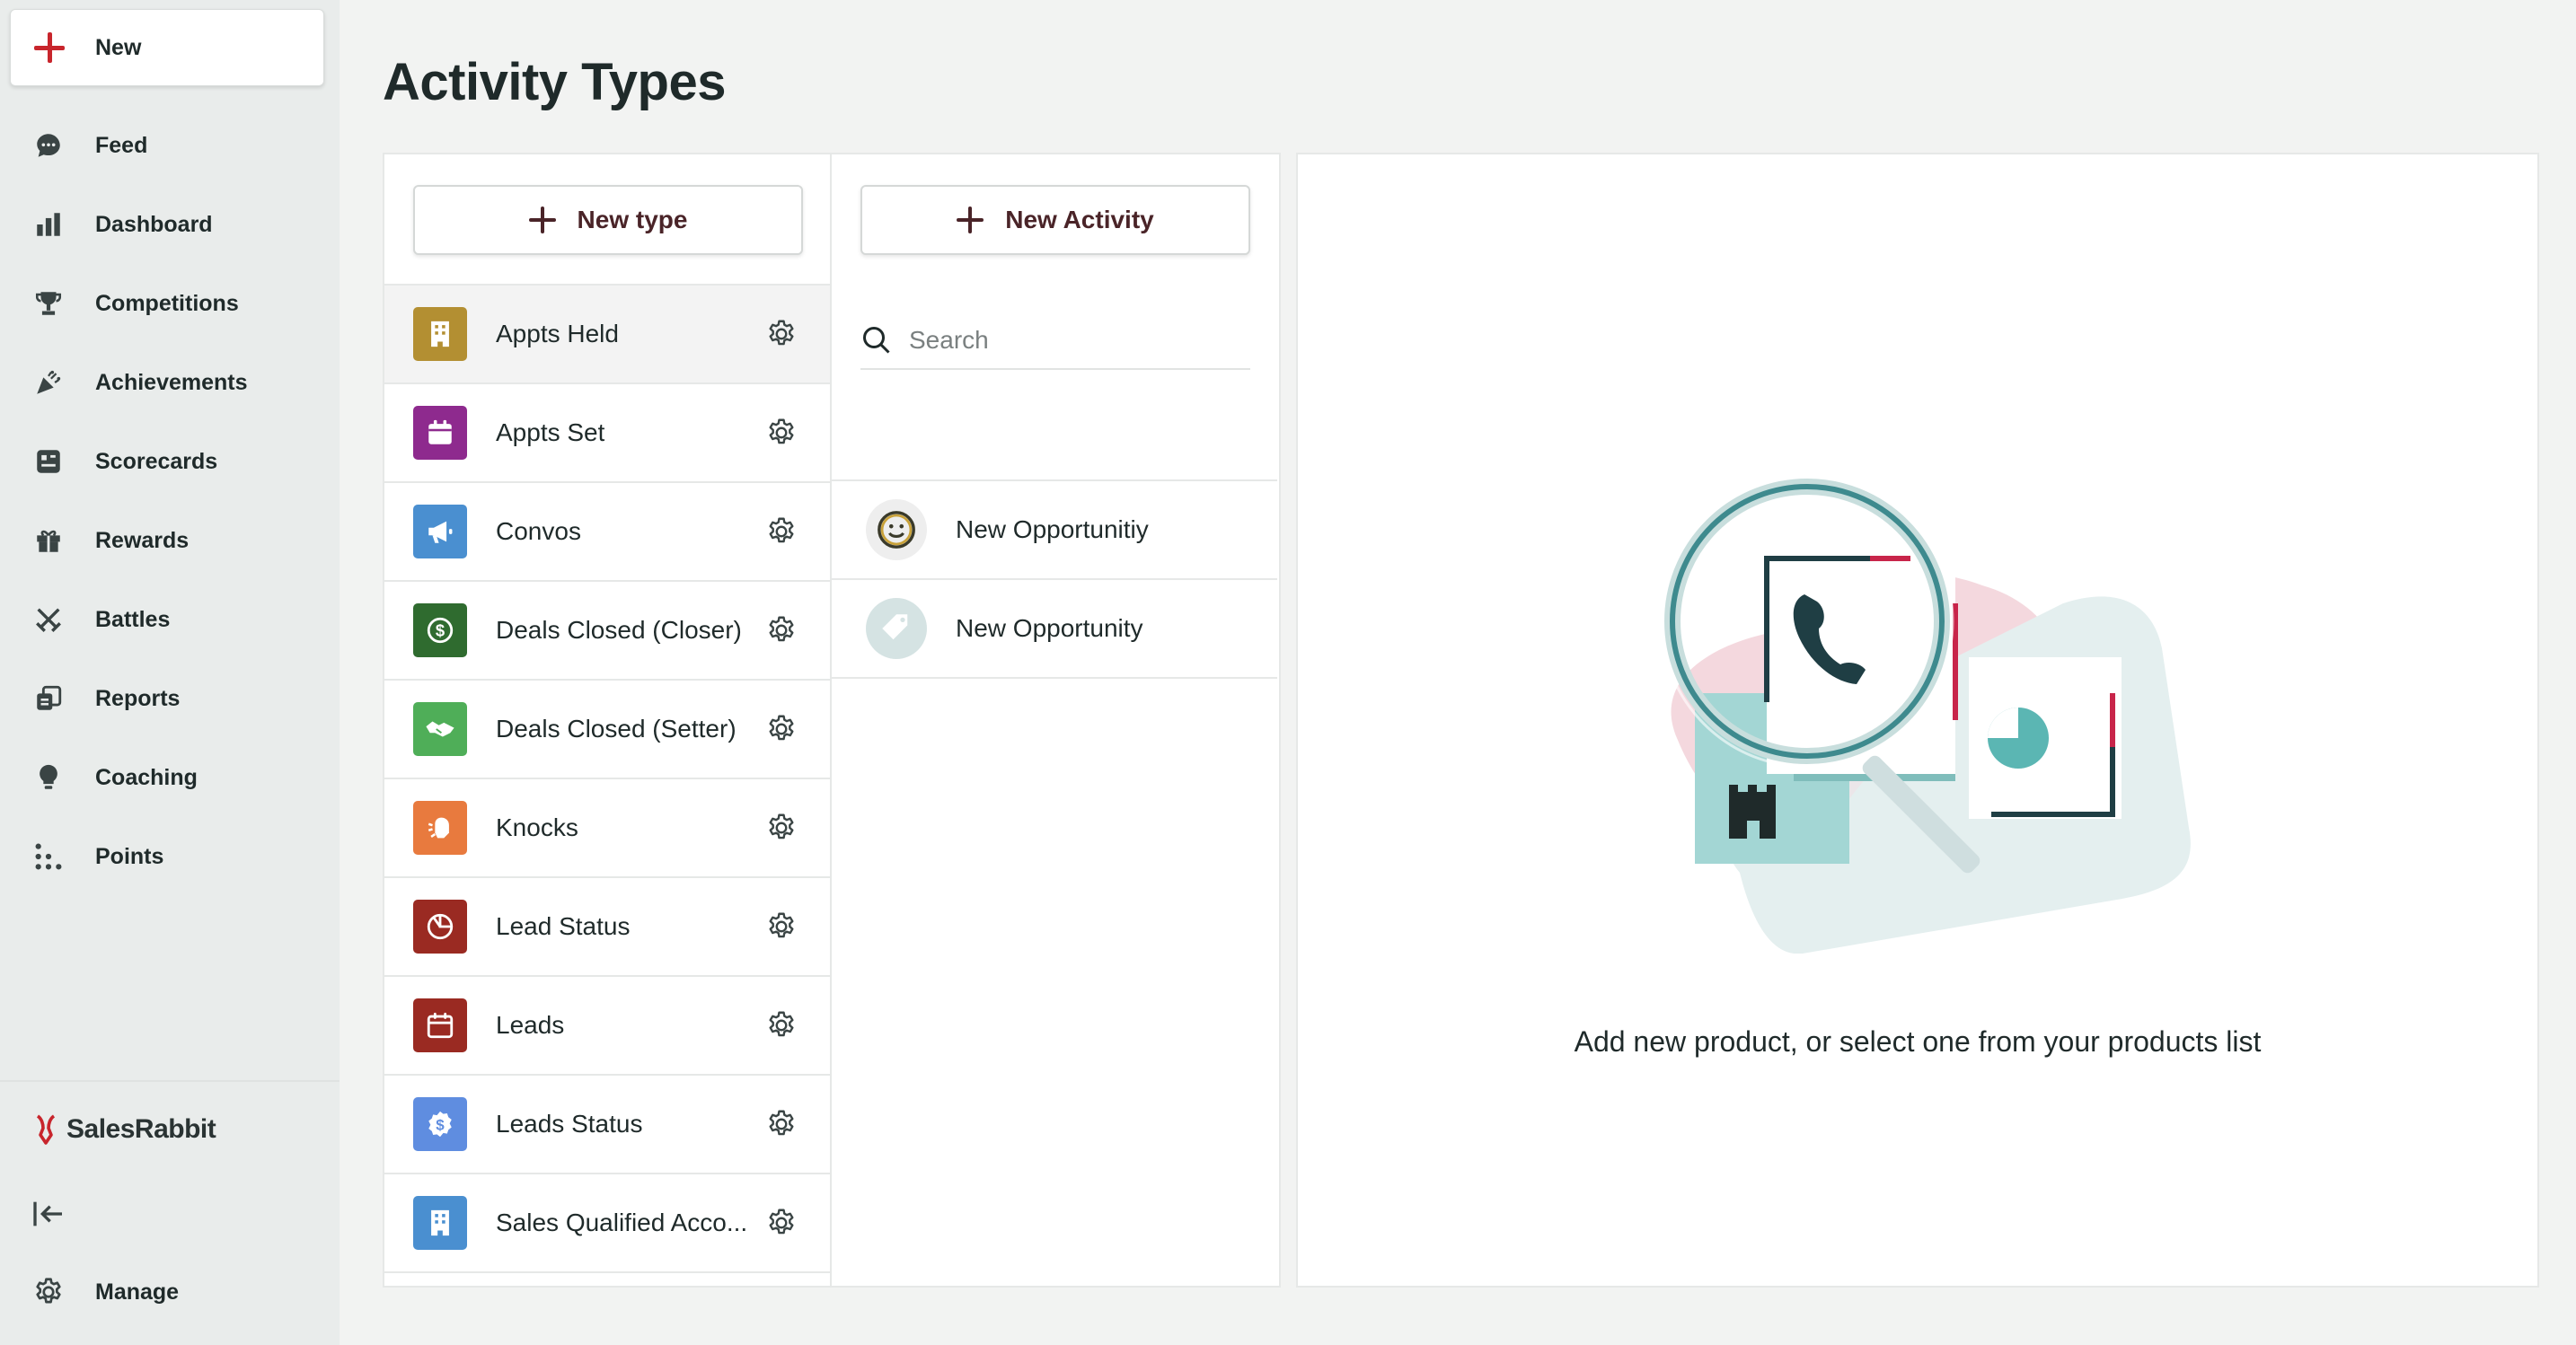 The height and width of the screenshot is (1345, 2576). What do you see at coordinates (607, 828) in the screenshot?
I see `activity-type-row: Knocks` at bounding box center [607, 828].